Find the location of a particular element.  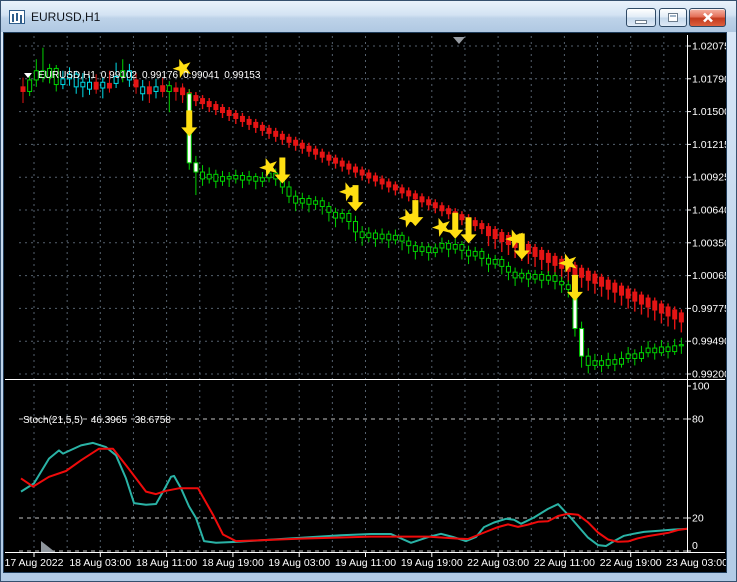

stoch-k-value: 46.3965 is located at coordinates (108, 420).